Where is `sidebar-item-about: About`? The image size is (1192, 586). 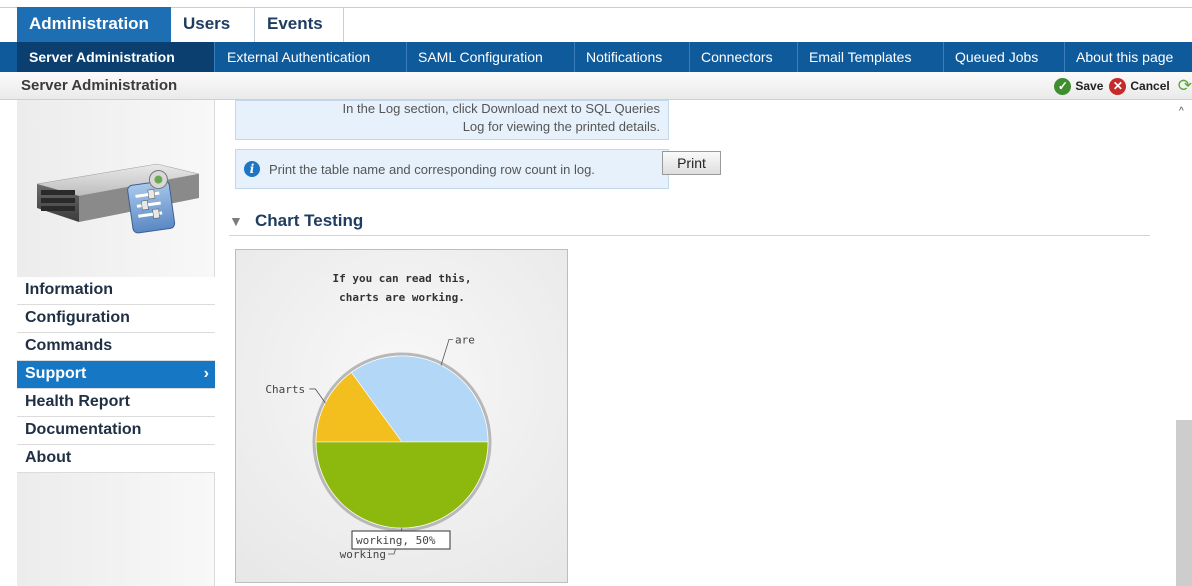 sidebar-item-about: About is located at coordinates (116, 459).